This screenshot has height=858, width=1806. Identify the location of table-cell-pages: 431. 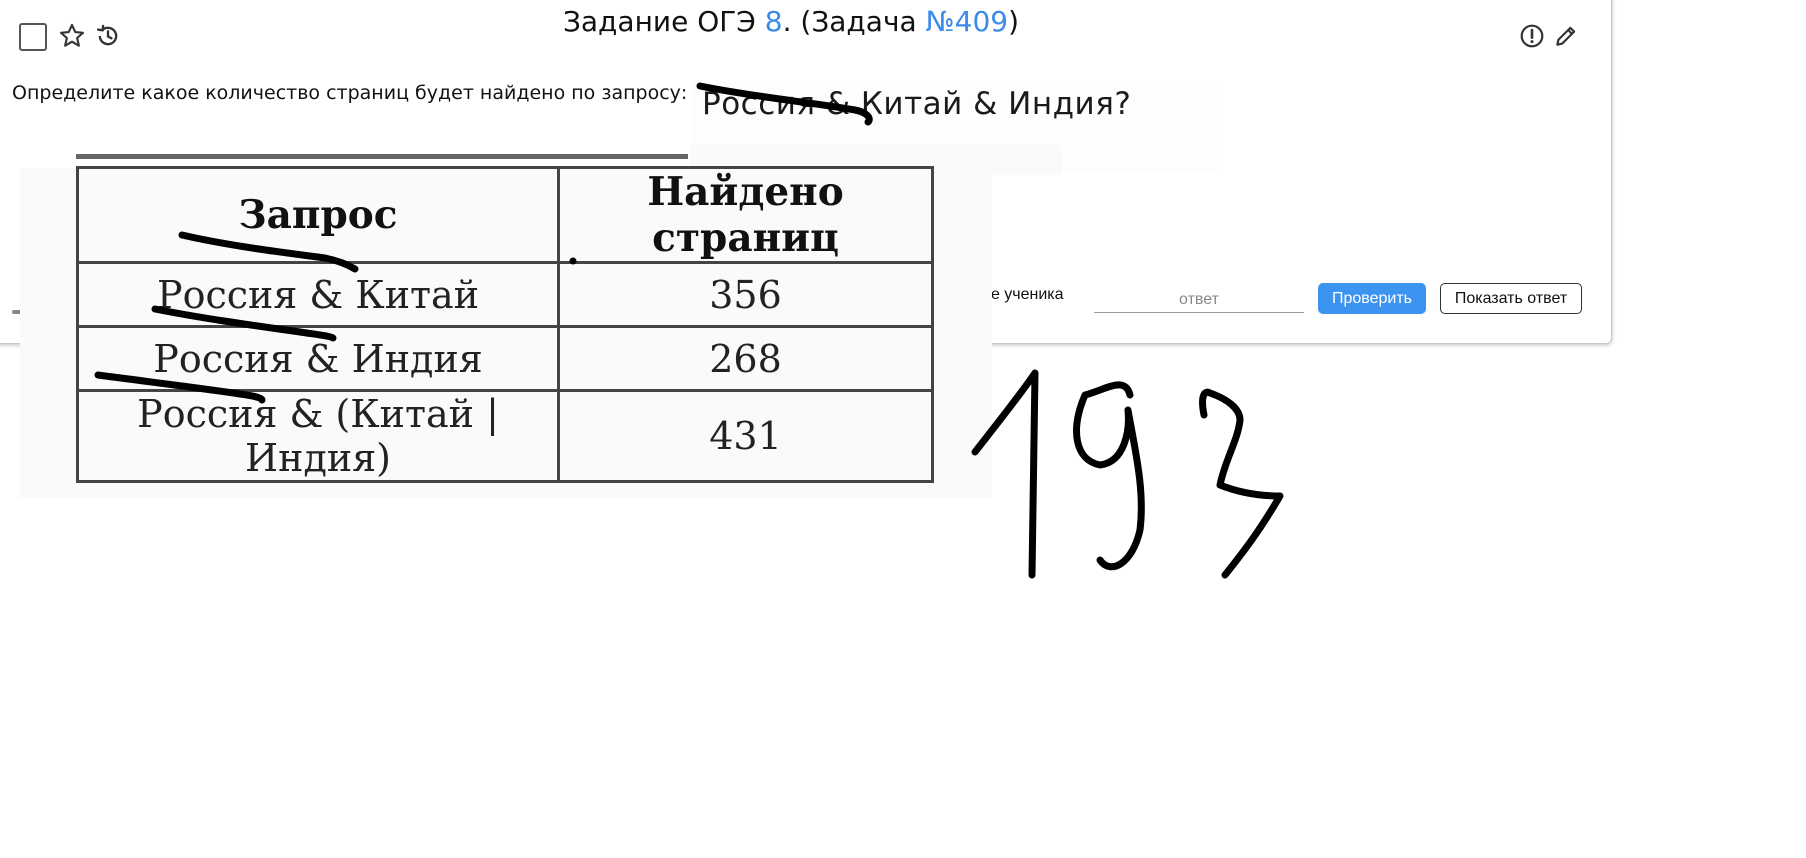
(745, 436).